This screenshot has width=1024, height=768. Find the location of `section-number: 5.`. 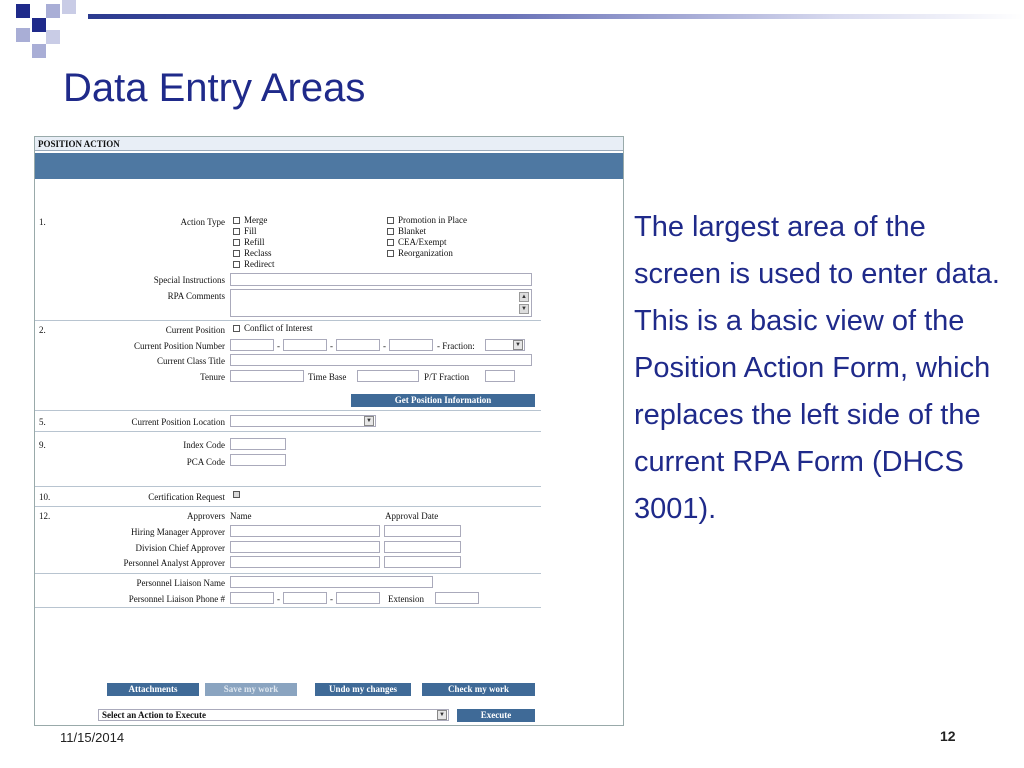

section-number: 5. is located at coordinates (42, 422).